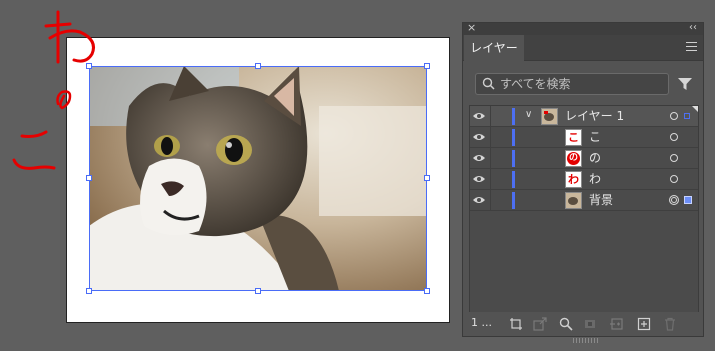  I want to click on layer-thumbnail: の, so click(573, 158).